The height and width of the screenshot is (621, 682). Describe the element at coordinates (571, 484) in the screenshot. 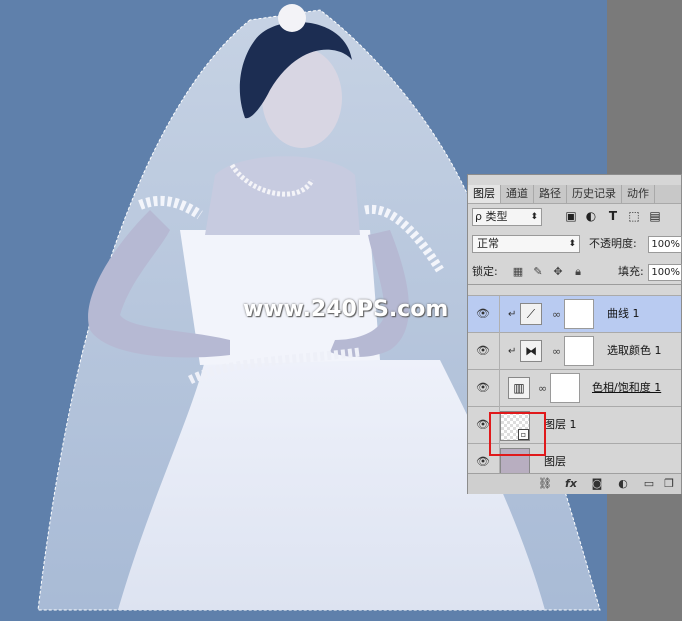

I see `fx-icon: fx` at that location.